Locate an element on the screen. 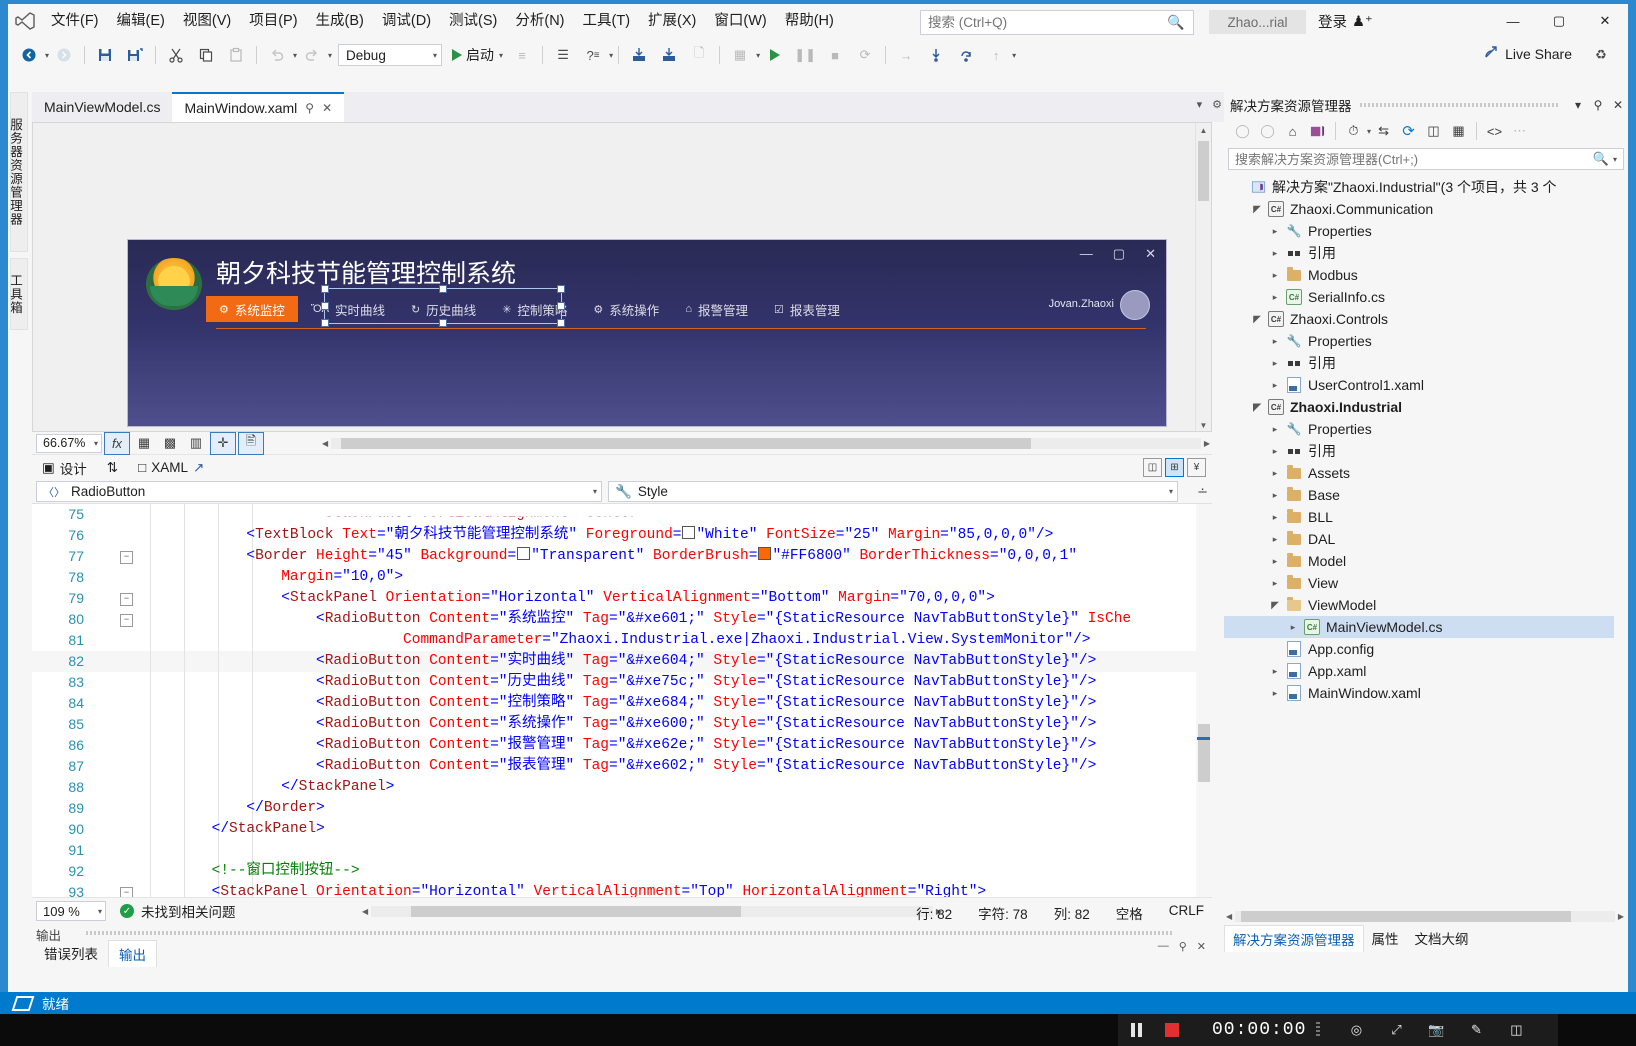 The width and height of the screenshot is (1636, 1046). target-icon: ◎ is located at coordinates (1356, 1030).